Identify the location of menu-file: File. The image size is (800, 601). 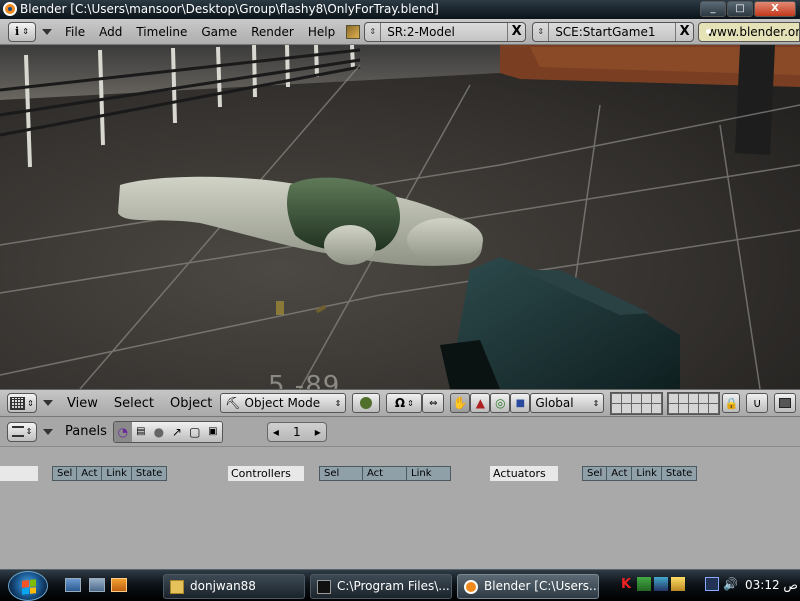
(75, 32).